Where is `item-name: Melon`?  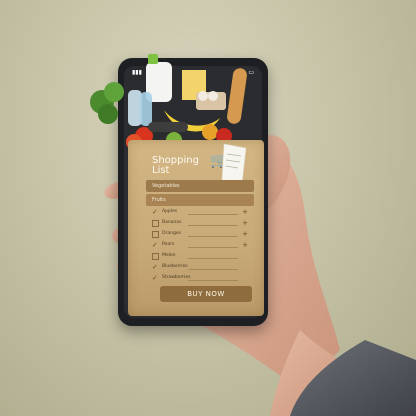 item-name: Melon is located at coordinates (169, 255).